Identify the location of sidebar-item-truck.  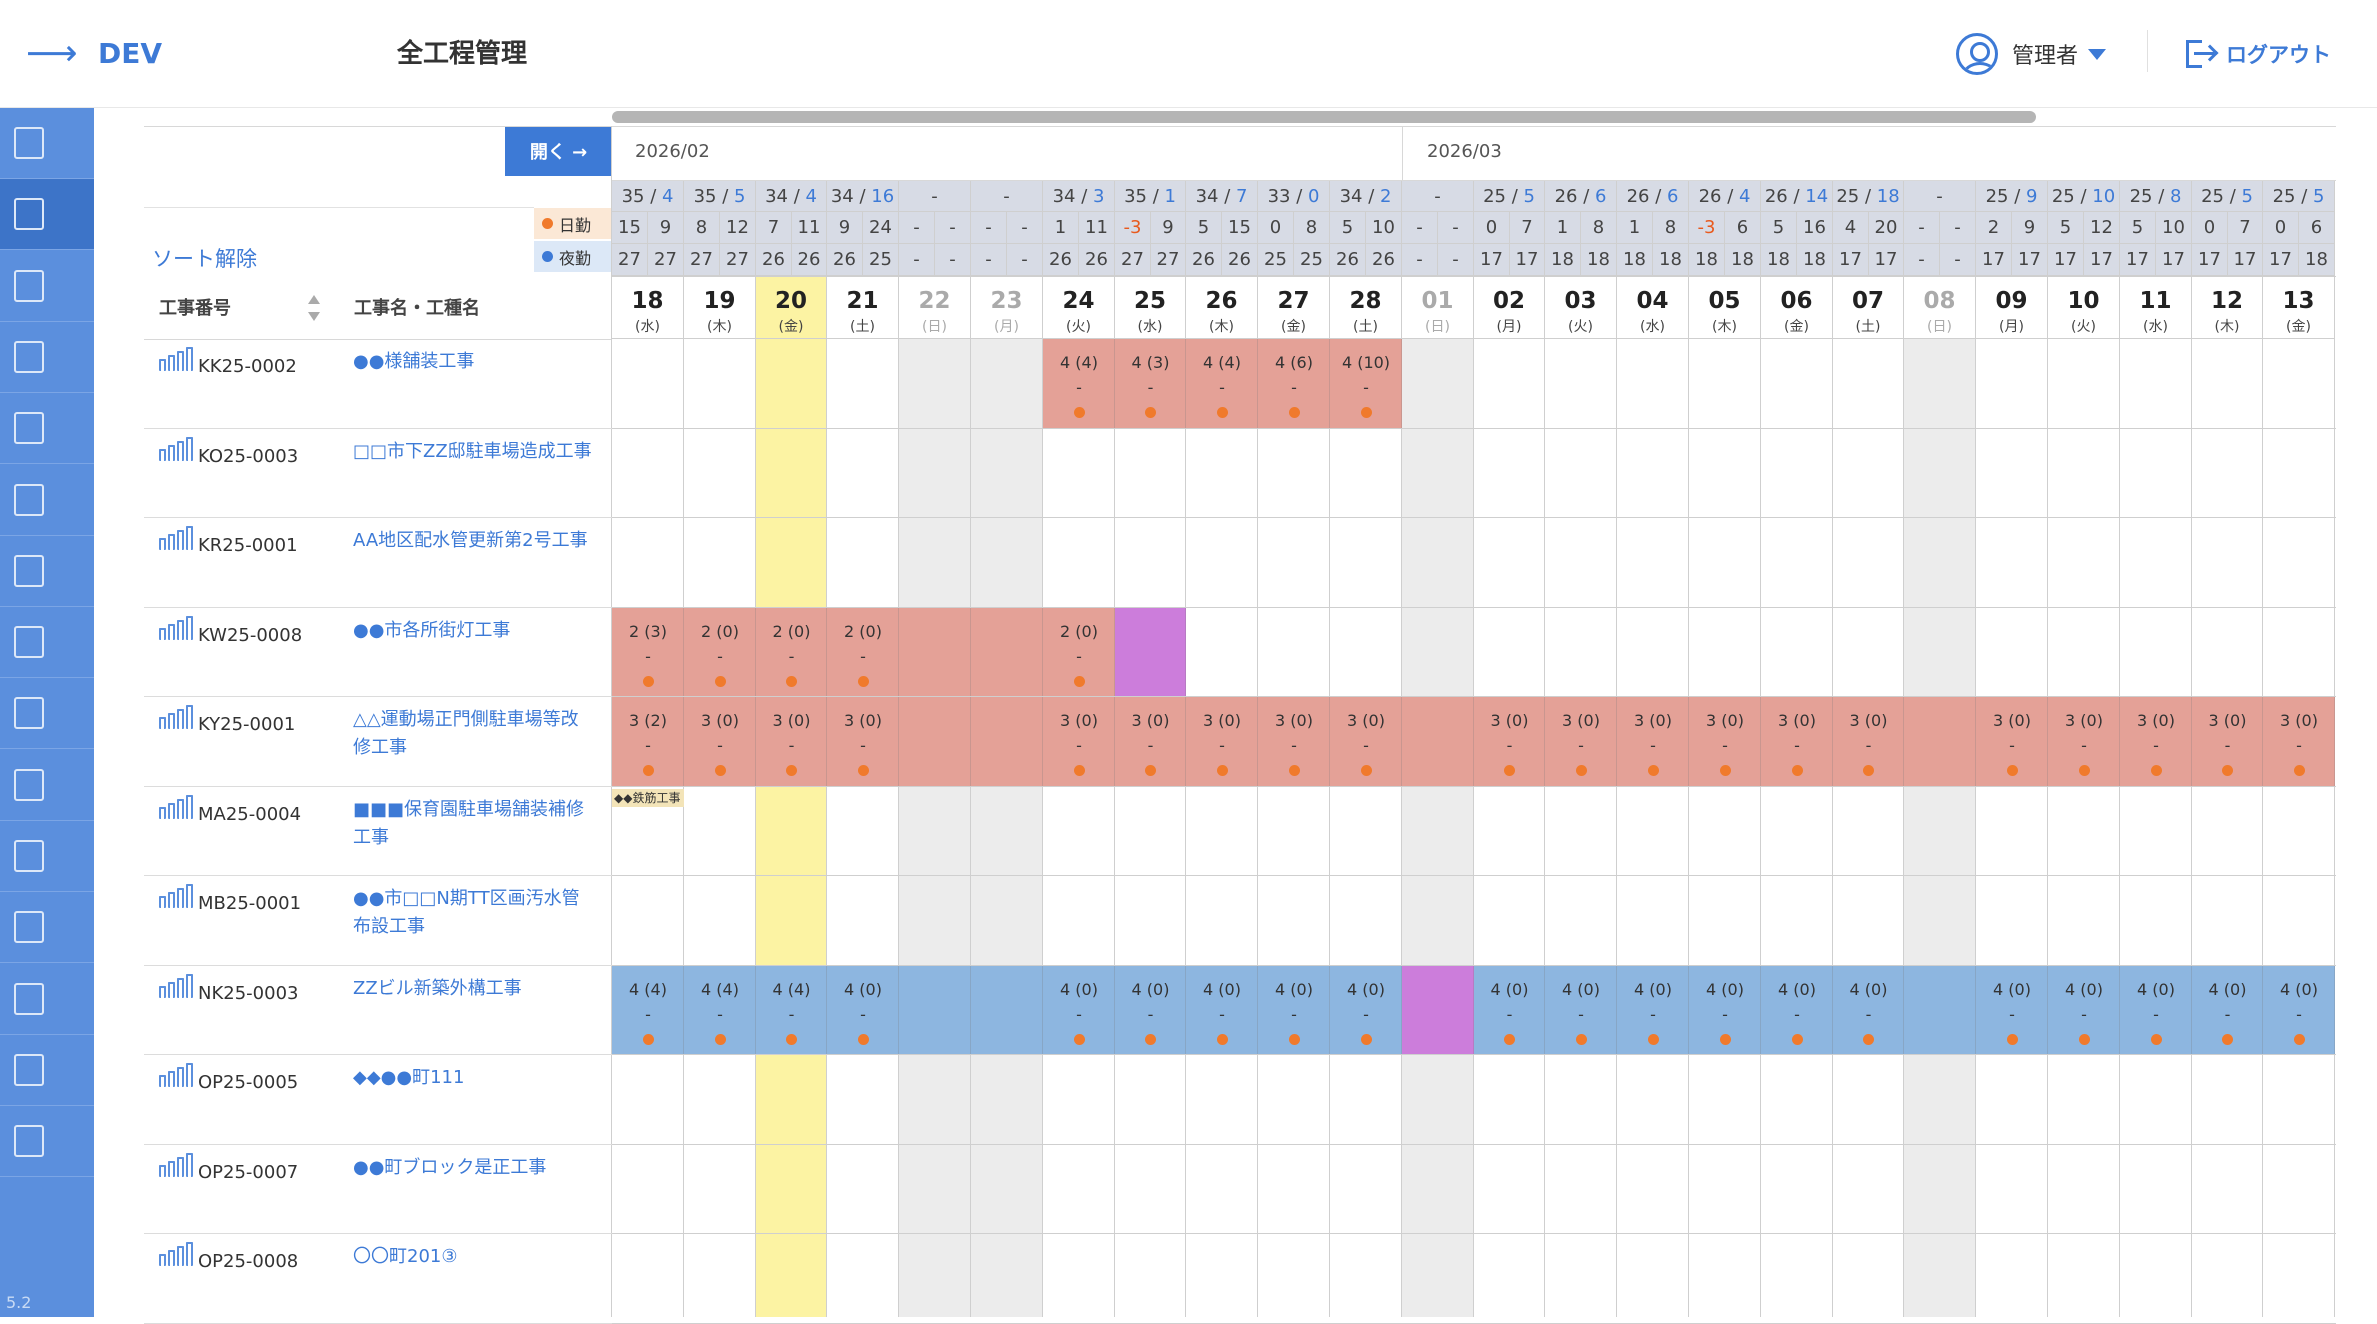
(47, 643).